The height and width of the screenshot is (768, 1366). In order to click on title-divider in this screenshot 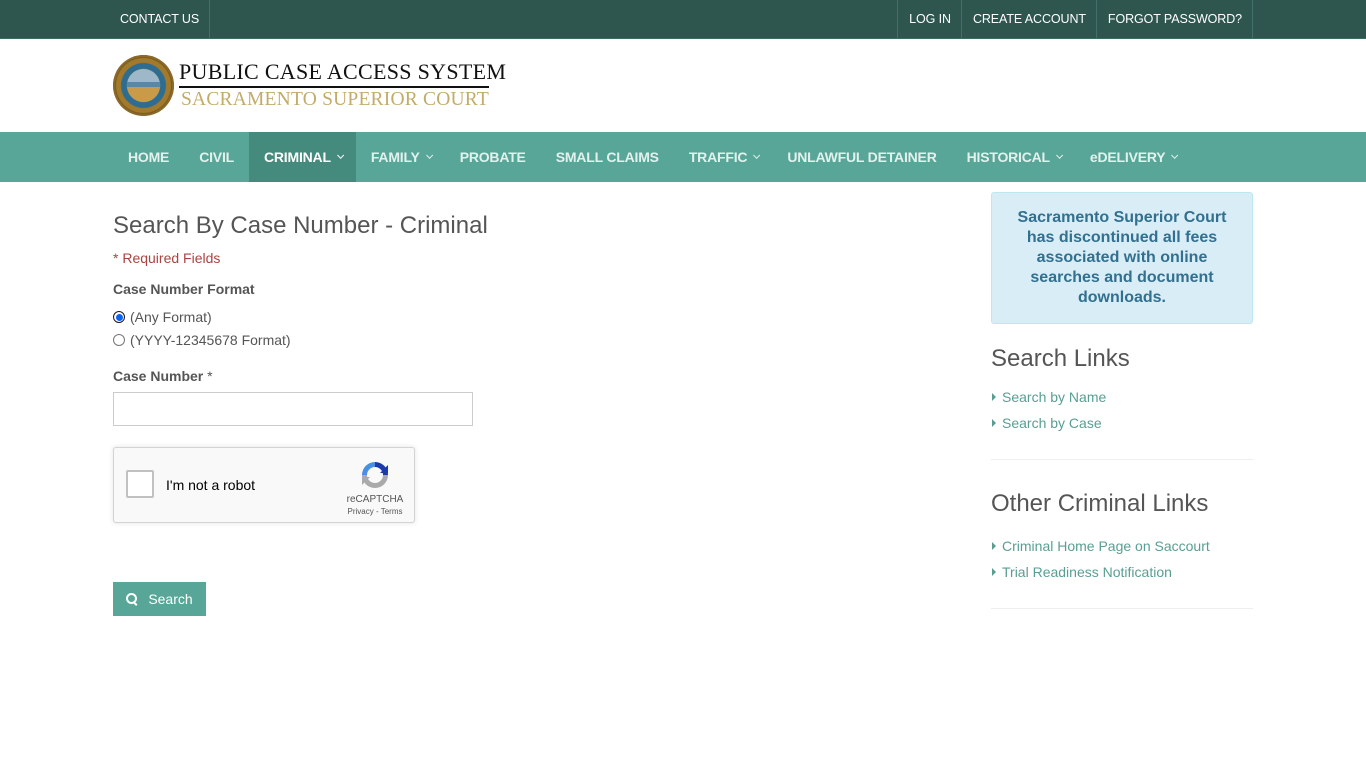, I will do `click(334, 87)`.